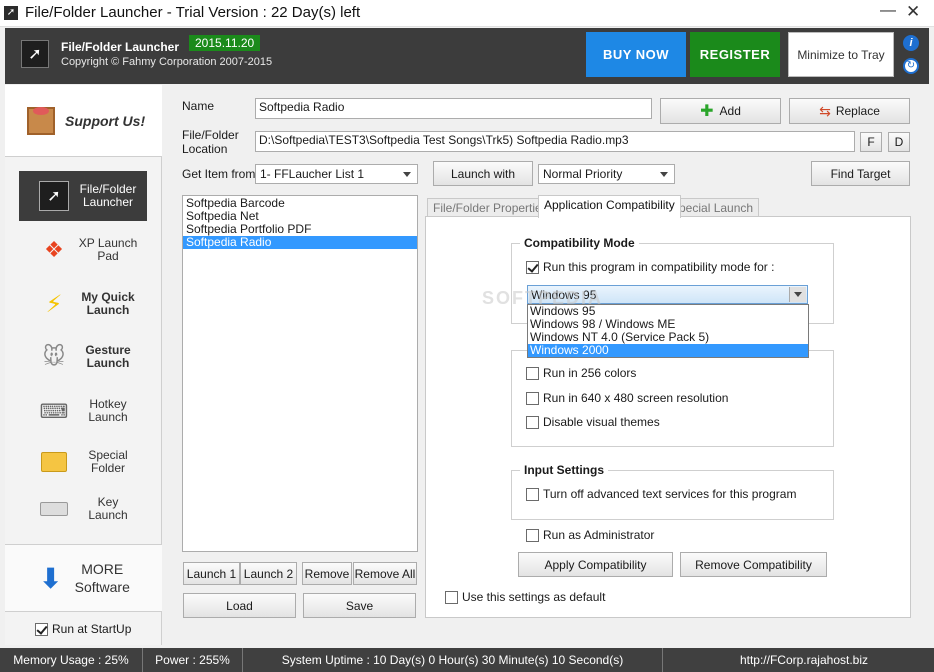  I want to click on apply-label: Apply Compatibility, so click(595, 564).